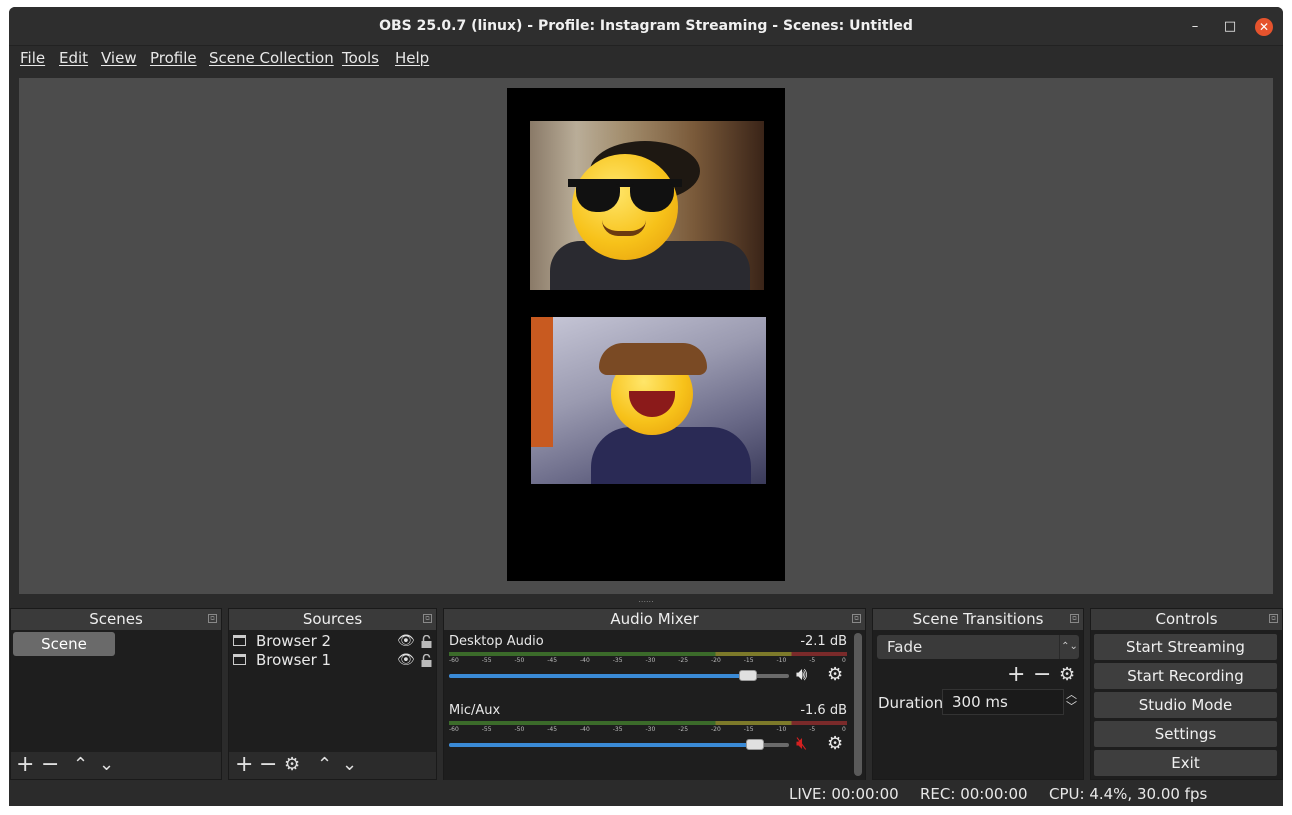  What do you see at coordinates (801, 674) in the screenshot?
I see `speaker-icon: 🔊︎` at bounding box center [801, 674].